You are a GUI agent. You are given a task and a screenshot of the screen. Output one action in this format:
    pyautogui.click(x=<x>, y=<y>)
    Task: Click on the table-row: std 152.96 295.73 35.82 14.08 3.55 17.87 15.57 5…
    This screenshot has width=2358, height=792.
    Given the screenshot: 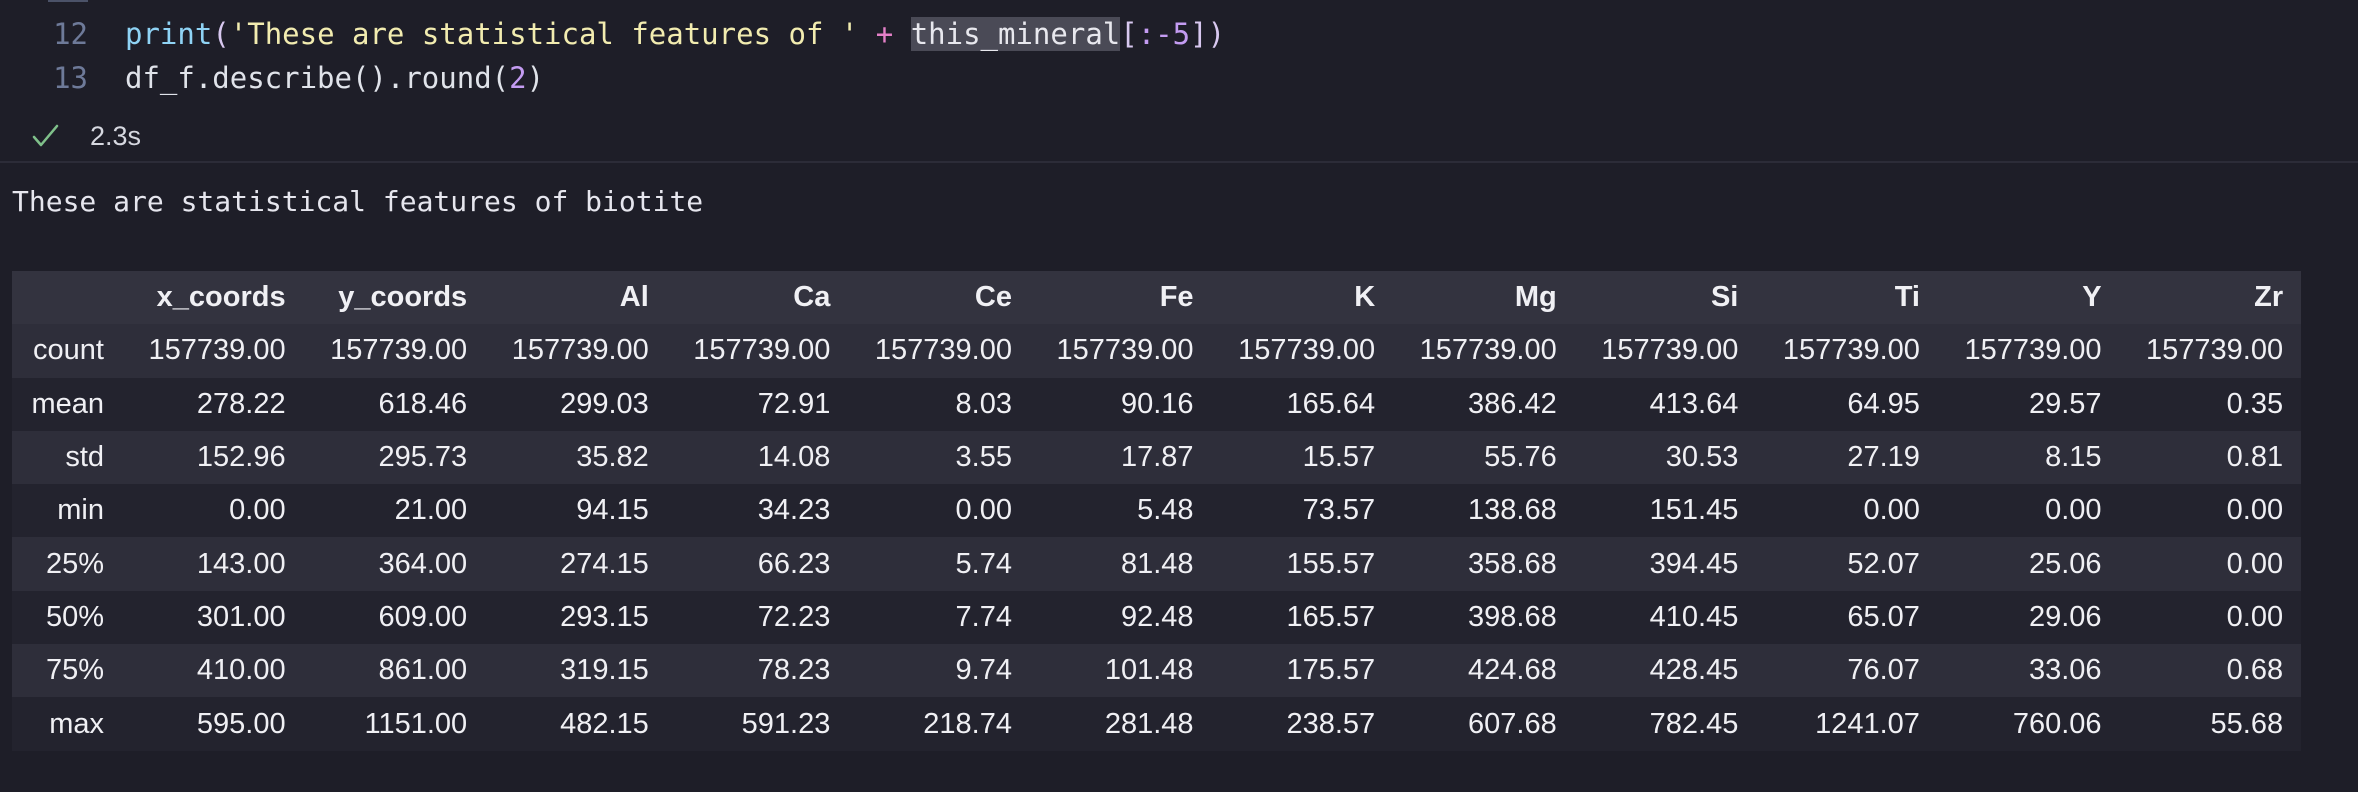 What is the action you would take?
    pyautogui.click(x=1157, y=457)
    